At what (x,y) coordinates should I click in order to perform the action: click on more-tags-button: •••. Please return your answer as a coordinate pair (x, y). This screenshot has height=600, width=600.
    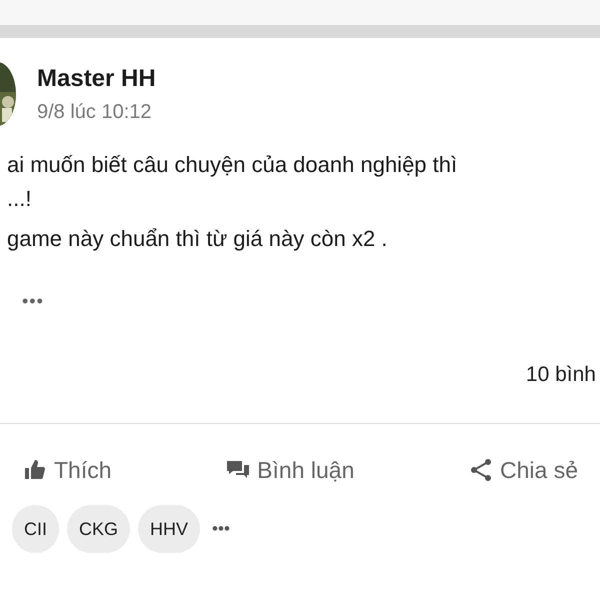
    Looking at the image, I should click on (221, 529).